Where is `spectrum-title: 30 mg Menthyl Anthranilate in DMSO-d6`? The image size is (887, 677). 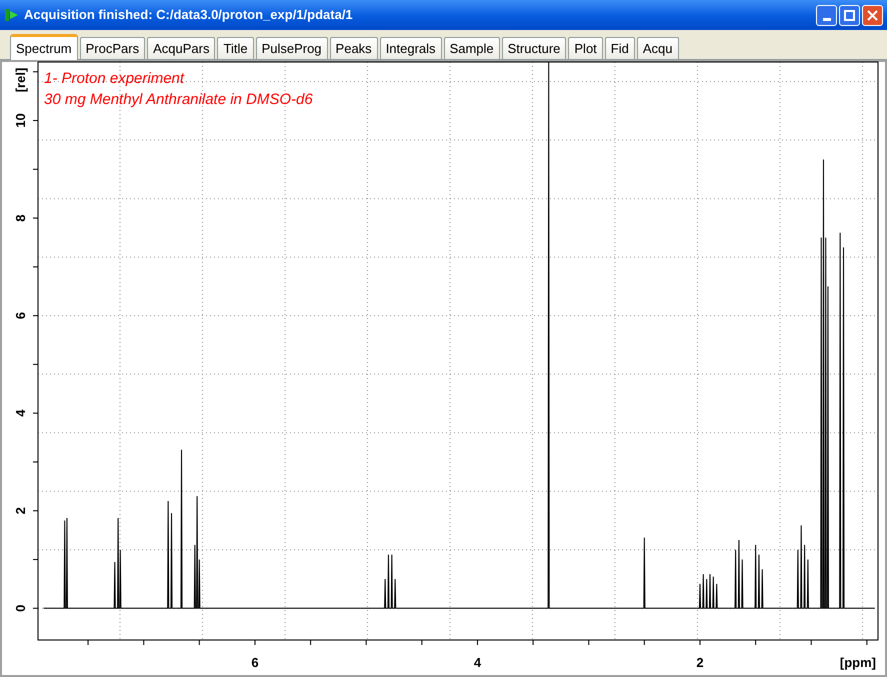 spectrum-title: 30 mg Menthyl Anthranilate in DMSO-d6 is located at coordinates (178, 99).